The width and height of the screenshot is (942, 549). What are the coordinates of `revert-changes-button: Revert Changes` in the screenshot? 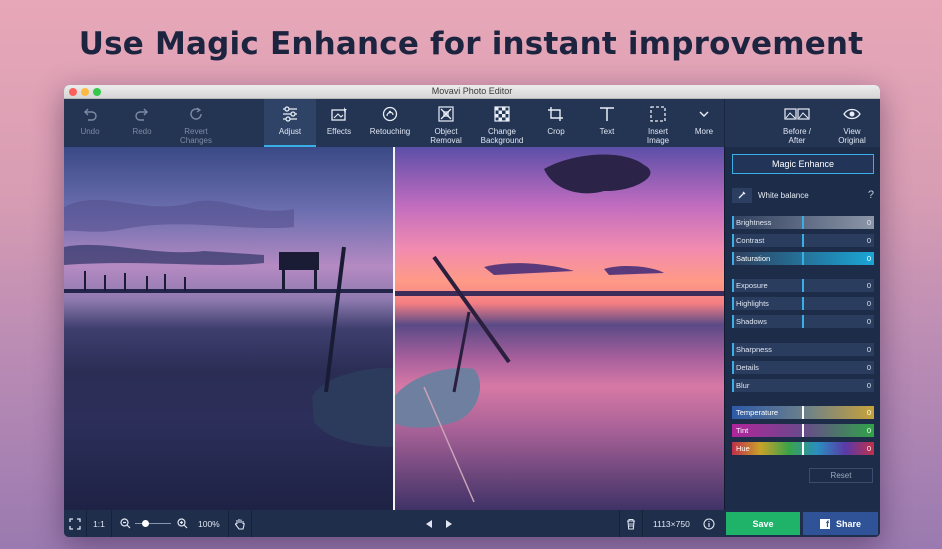 It's located at (196, 123).